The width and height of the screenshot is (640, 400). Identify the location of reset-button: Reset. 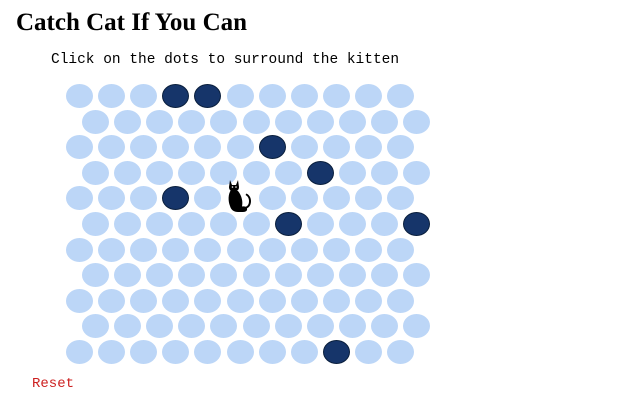
(53, 384).